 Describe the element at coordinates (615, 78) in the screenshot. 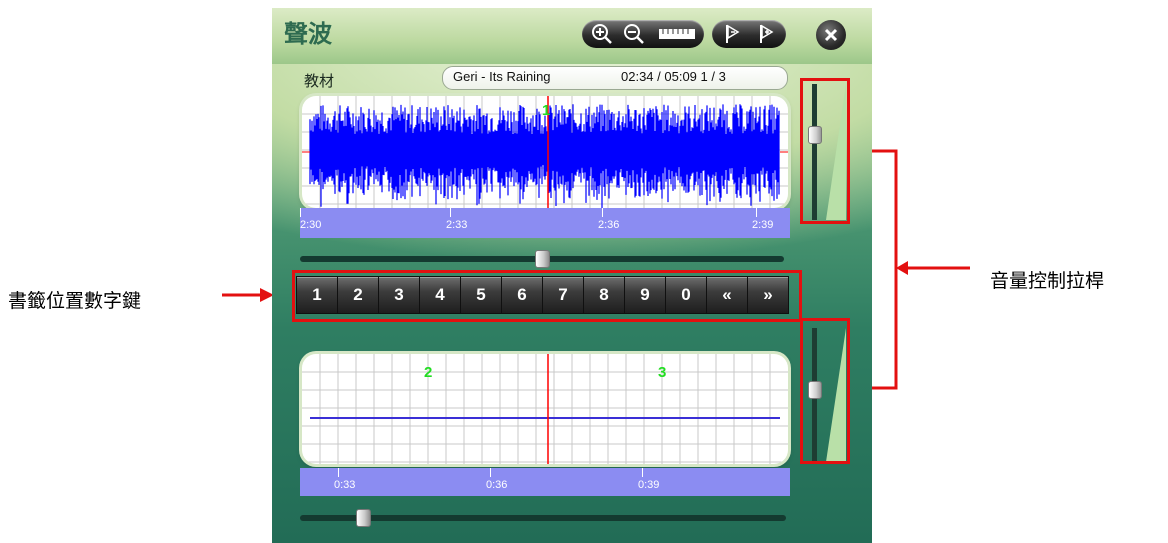

I see `track-info-box: Geri - Its Raining 02:34 / 05:09 1 / 3` at that location.